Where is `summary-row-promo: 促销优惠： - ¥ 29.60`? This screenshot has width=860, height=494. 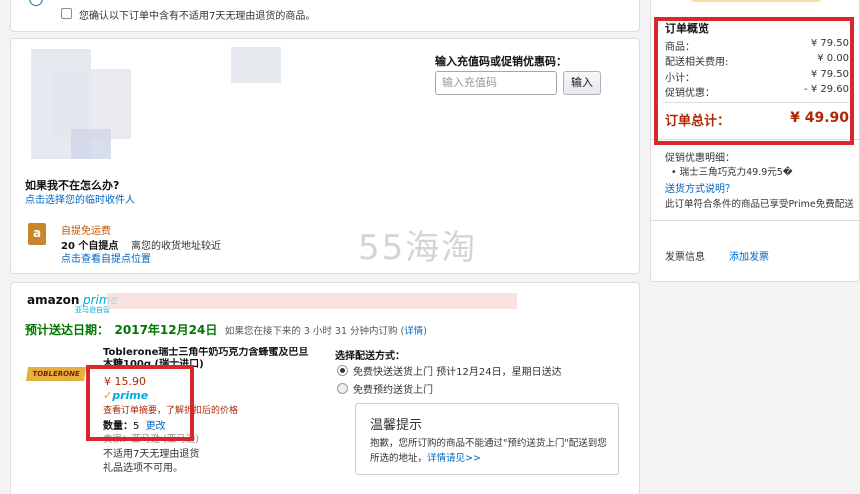
summary-row-promo: 促销优惠： - ¥ 29.60 is located at coordinates (757, 91).